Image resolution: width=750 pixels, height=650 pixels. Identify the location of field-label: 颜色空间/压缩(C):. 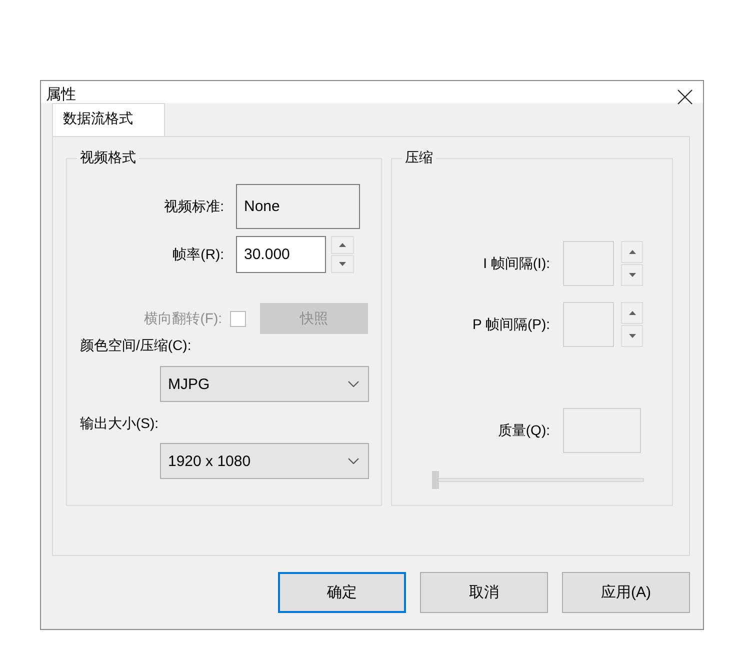
(136, 345).